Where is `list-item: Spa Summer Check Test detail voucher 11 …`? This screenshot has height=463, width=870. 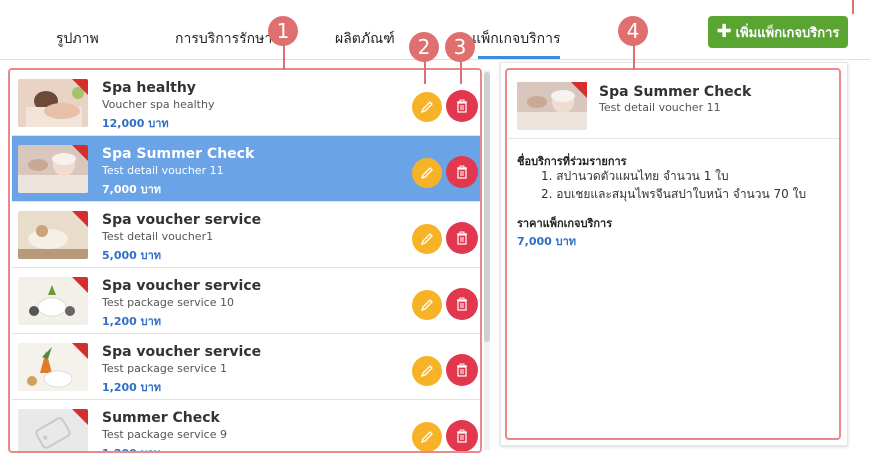 list-item: Spa Summer Check Test detail voucher 11 … is located at coordinates (246, 169).